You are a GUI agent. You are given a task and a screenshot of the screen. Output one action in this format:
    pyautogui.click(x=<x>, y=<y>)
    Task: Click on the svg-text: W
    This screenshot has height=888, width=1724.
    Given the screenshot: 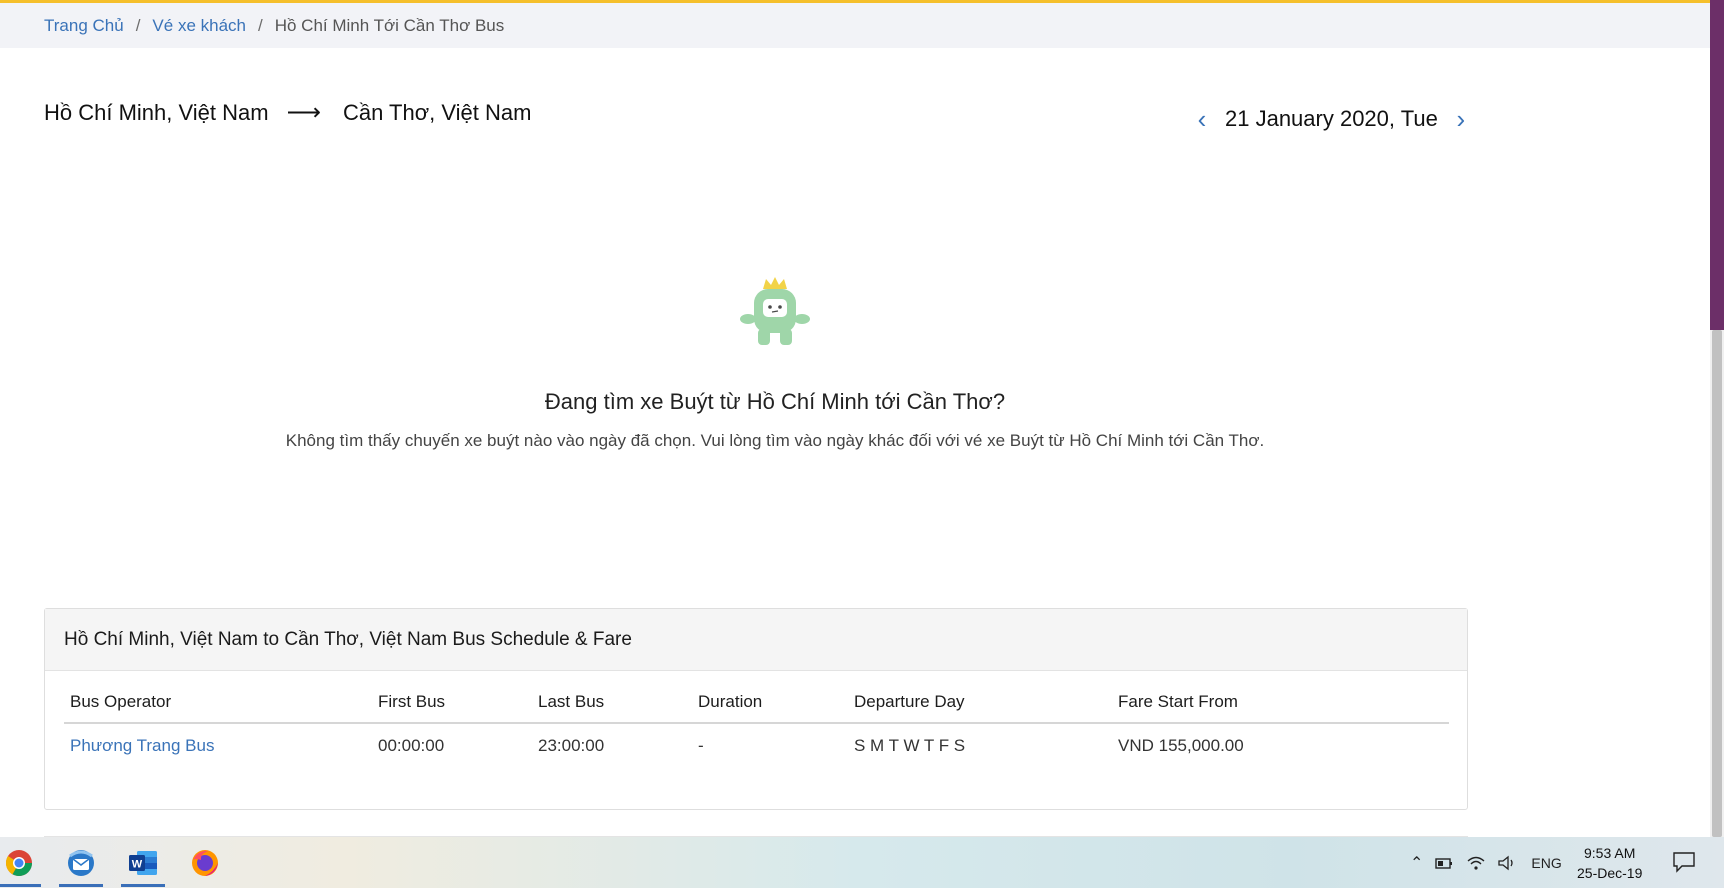 What is the action you would take?
    pyautogui.click(x=137, y=865)
    